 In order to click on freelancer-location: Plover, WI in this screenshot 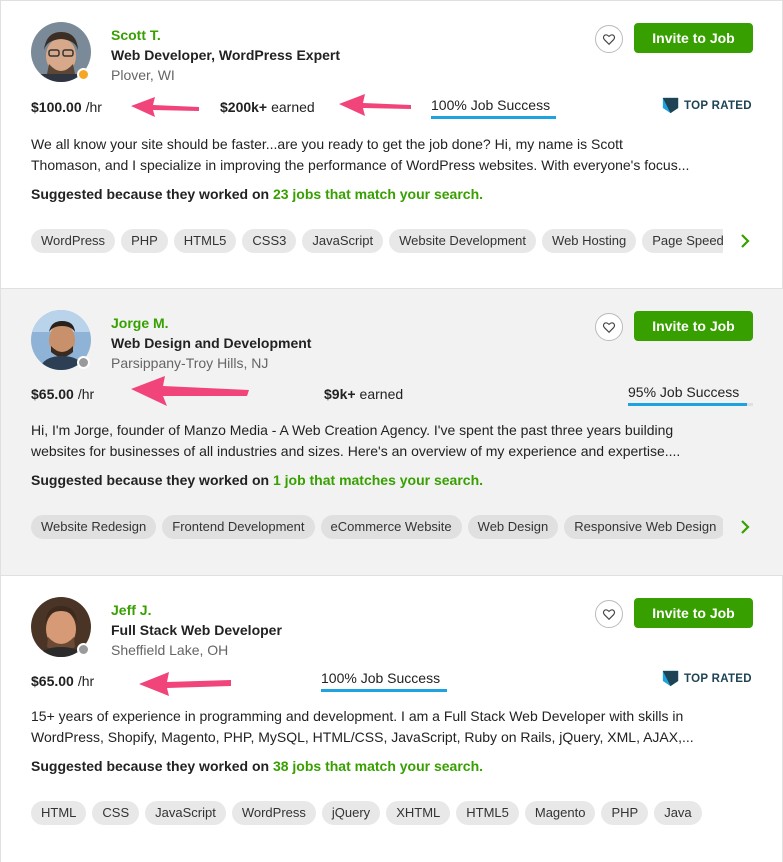, I will do `click(143, 75)`.